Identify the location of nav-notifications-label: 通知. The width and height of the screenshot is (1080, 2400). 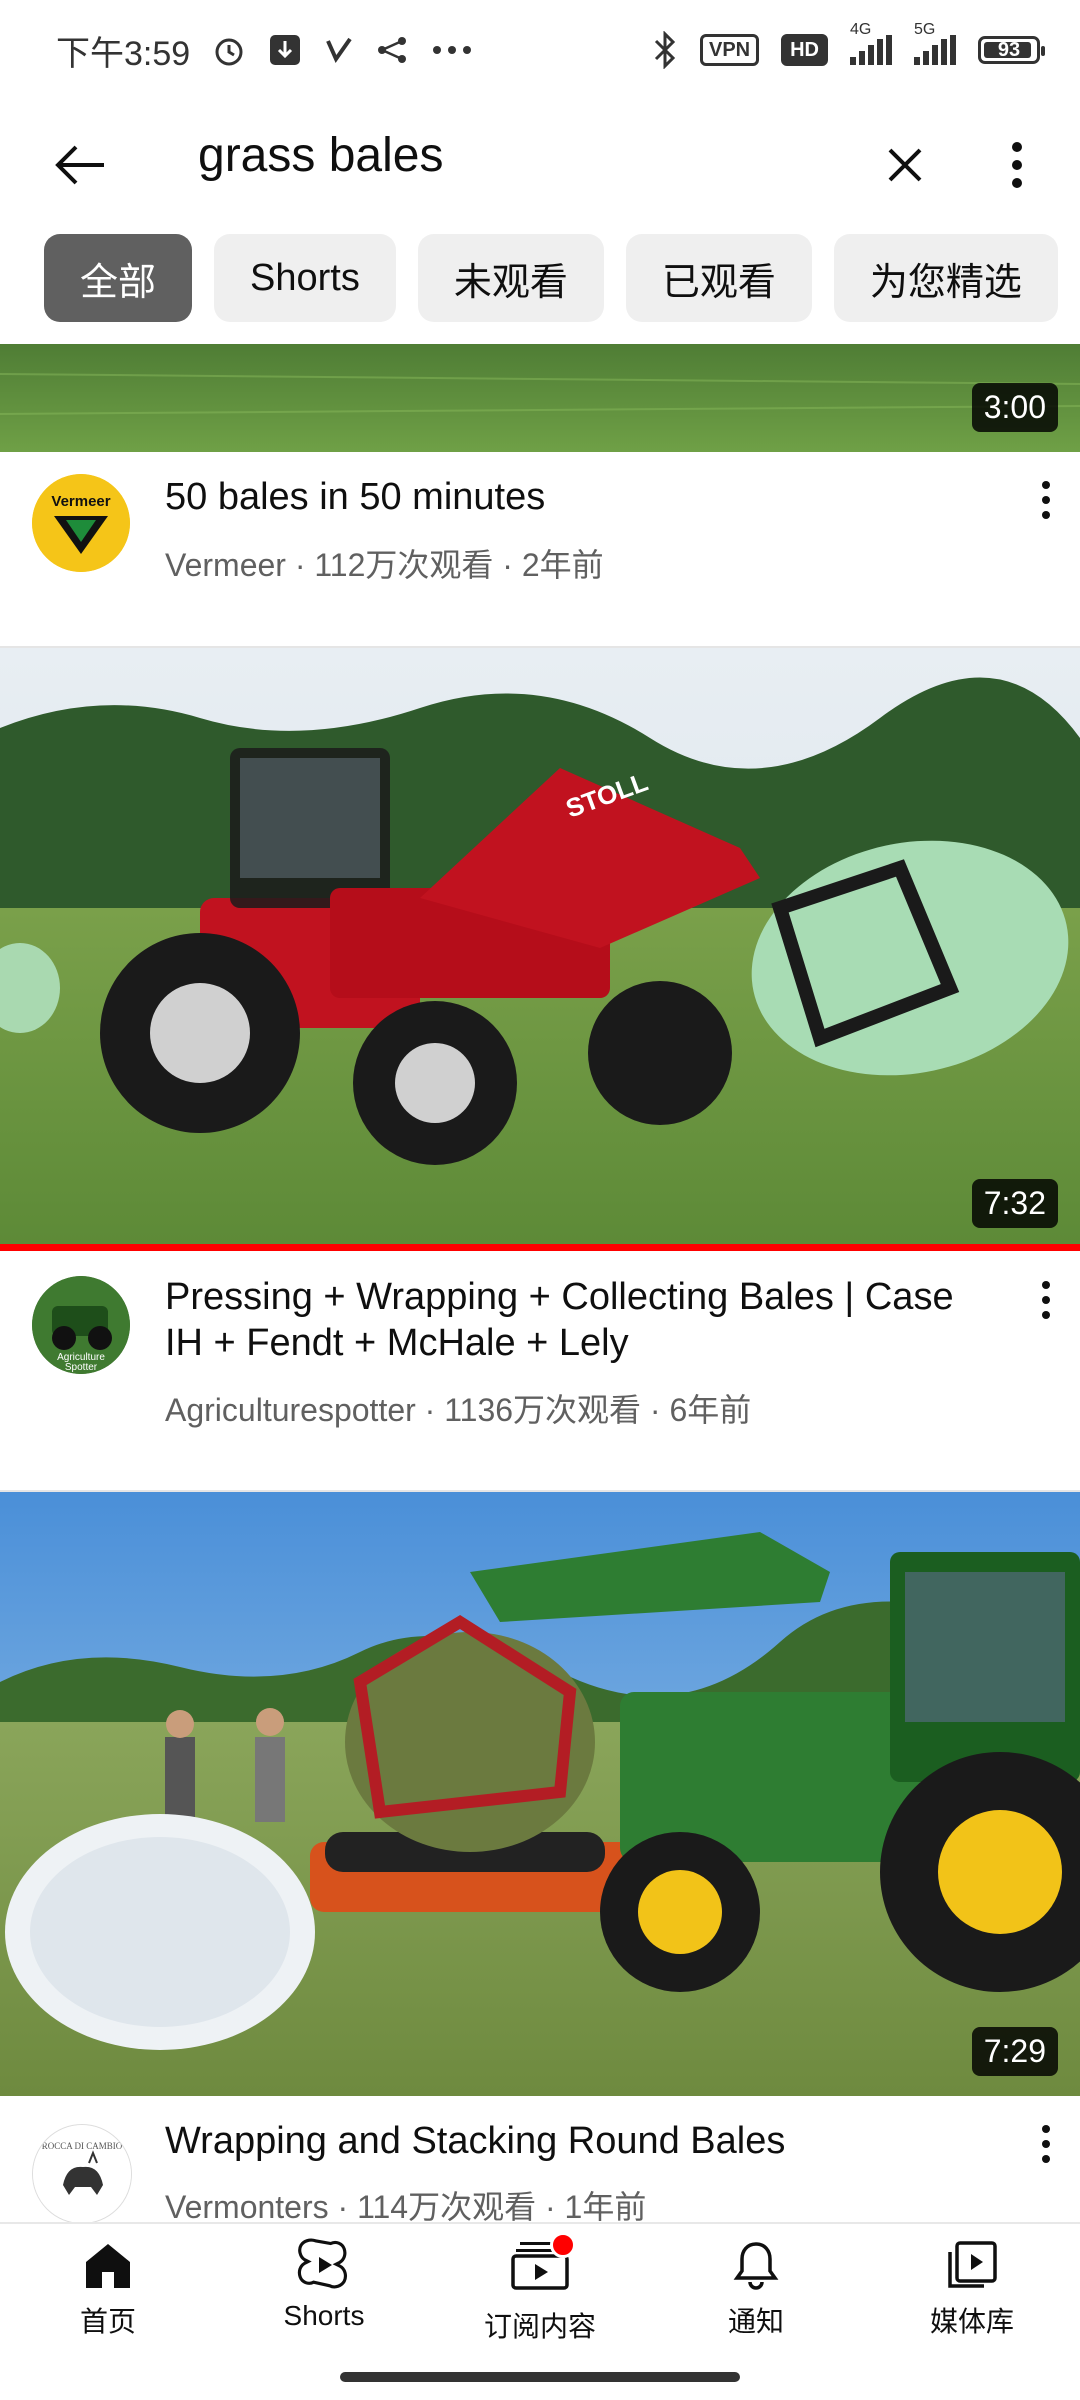
(755, 2321).